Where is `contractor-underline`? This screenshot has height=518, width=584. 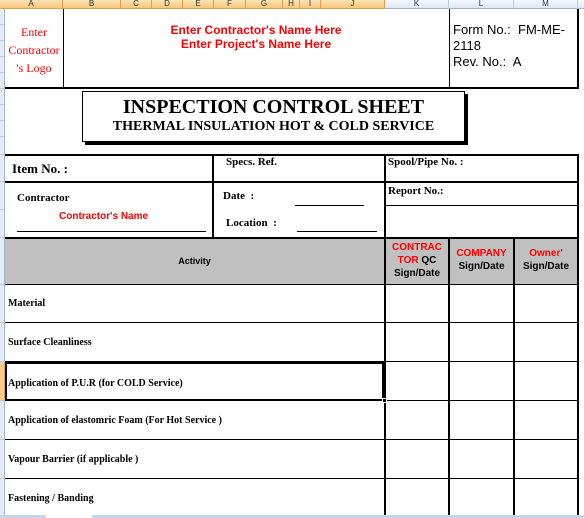 contractor-underline is located at coordinates (111, 231).